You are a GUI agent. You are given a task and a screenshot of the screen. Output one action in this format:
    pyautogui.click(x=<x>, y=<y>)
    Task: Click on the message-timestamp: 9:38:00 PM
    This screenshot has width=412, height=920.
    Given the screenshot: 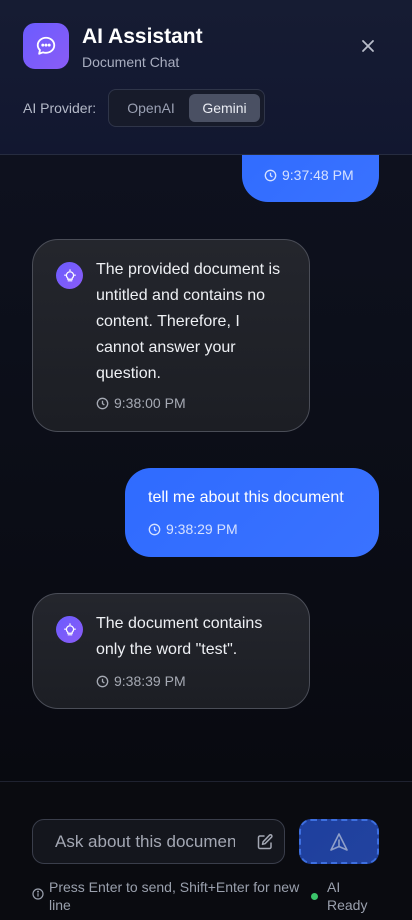 What is the action you would take?
    pyautogui.click(x=141, y=403)
    